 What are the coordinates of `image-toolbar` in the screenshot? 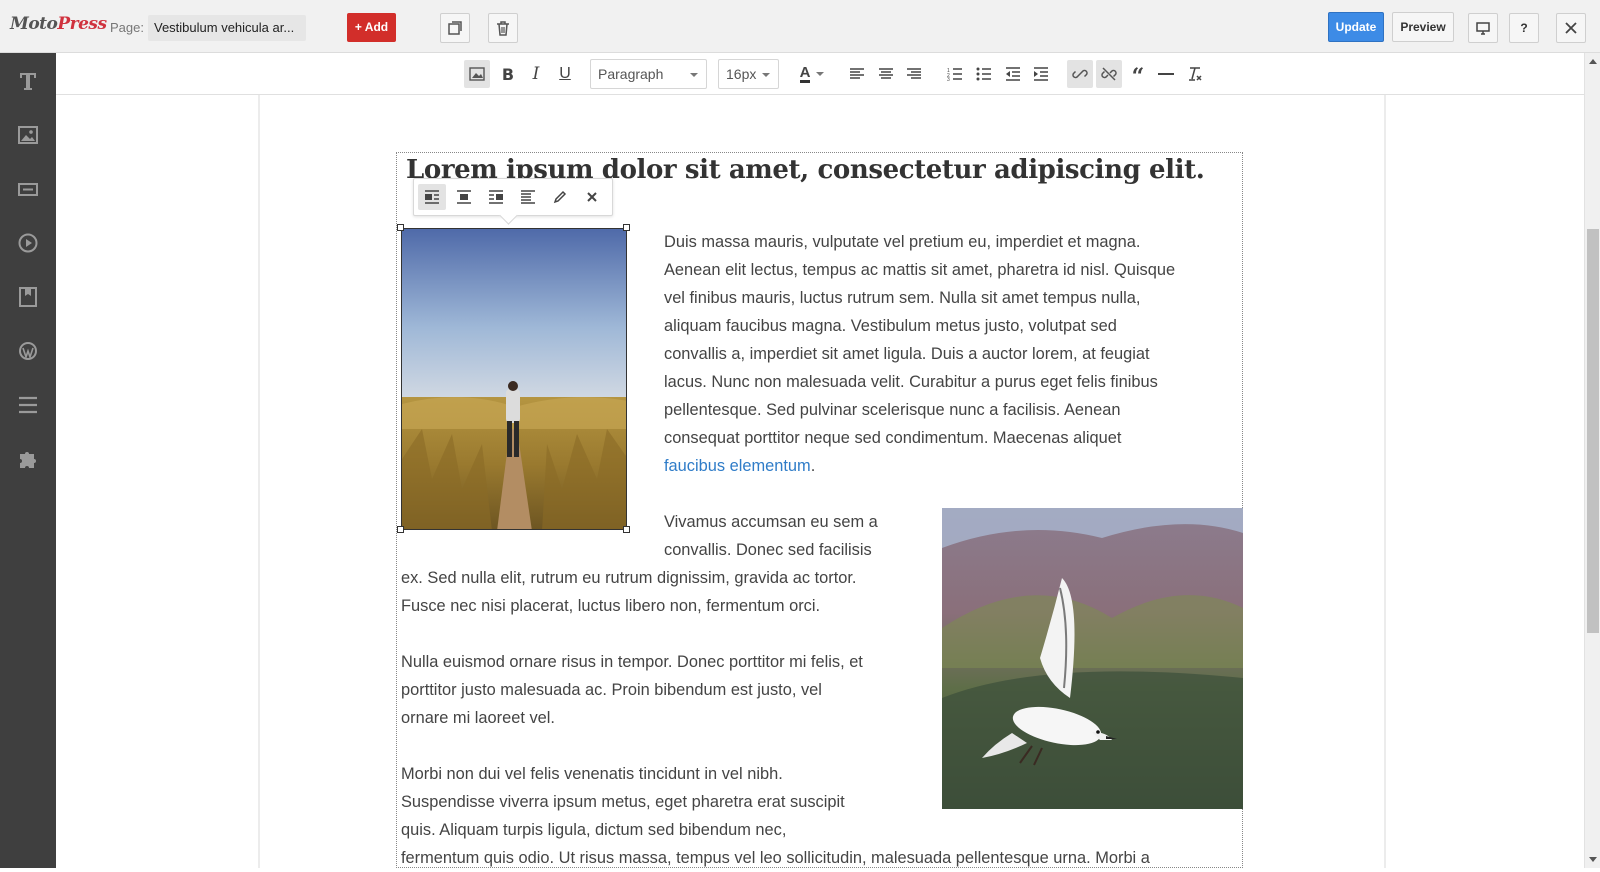 It's located at (513, 197).